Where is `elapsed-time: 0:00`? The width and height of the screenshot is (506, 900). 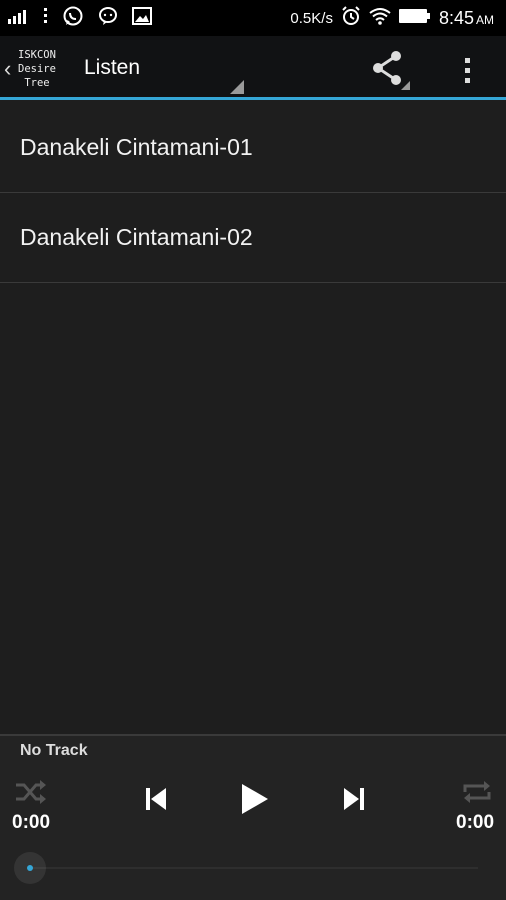 elapsed-time: 0:00 is located at coordinates (31, 822).